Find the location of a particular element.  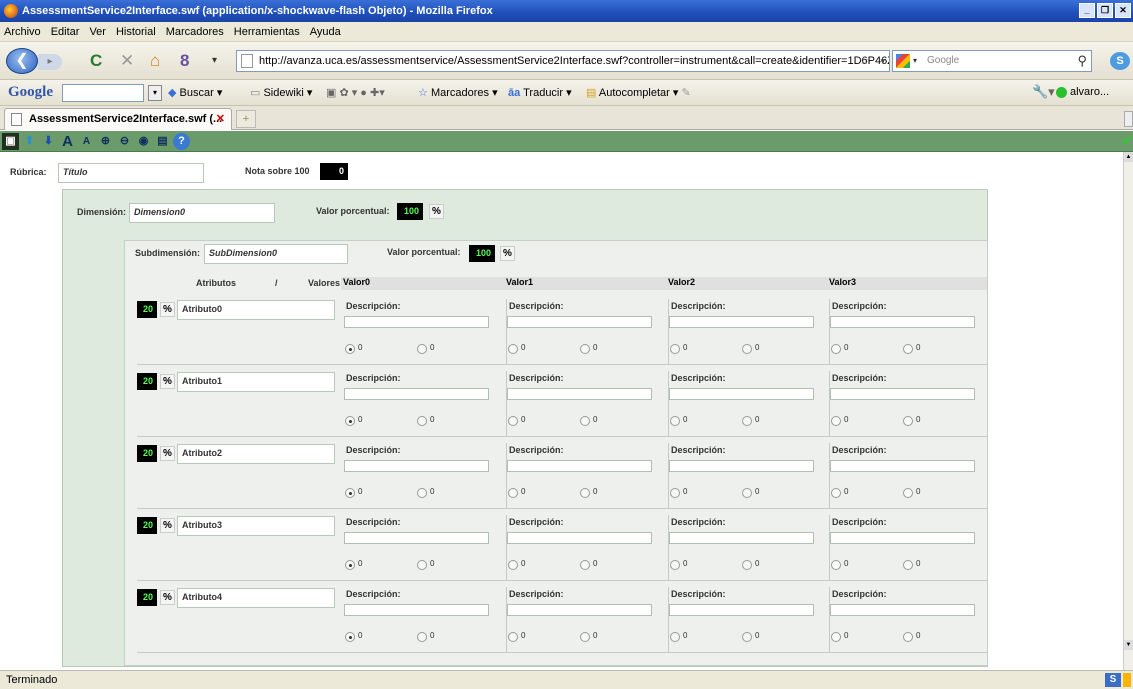

search-box: ▾ Google ⚲ is located at coordinates (992, 61).